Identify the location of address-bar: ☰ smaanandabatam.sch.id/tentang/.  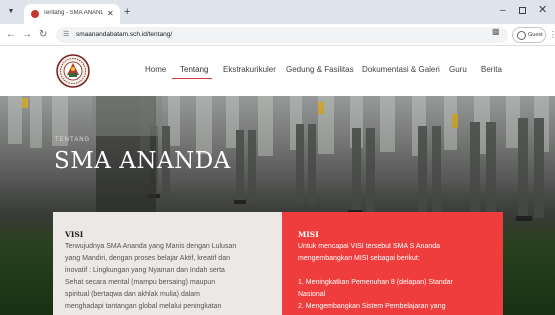
(282, 35).